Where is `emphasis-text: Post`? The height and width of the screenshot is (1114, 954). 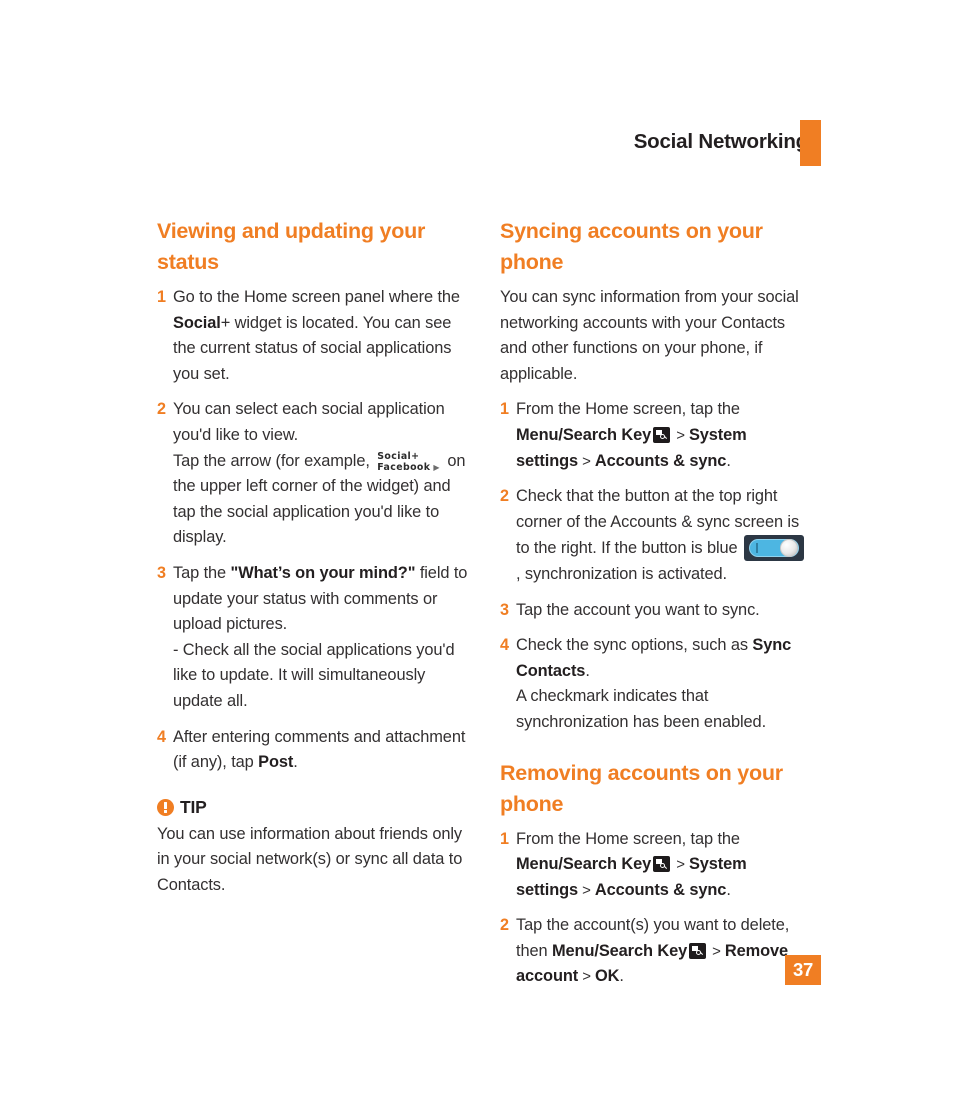
emphasis-text: Post is located at coordinates (276, 762).